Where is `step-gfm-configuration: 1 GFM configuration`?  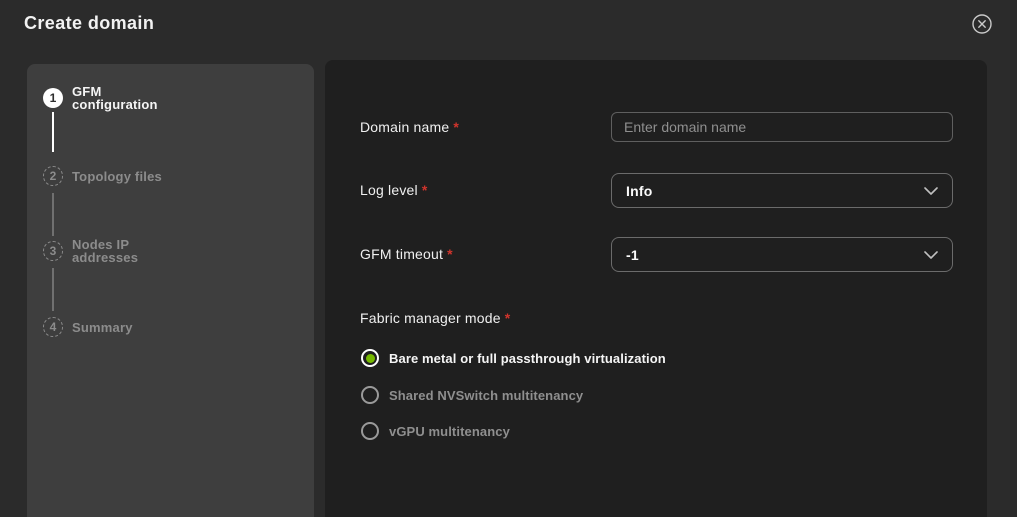 step-gfm-configuration: 1 GFM configuration is located at coordinates (100, 98).